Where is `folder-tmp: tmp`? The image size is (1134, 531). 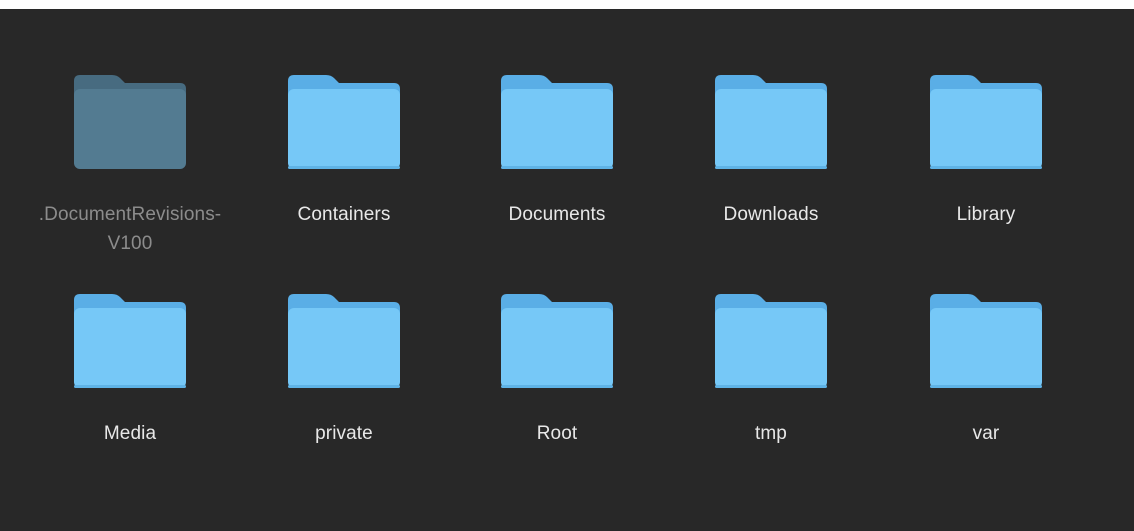
folder-tmp: tmp is located at coordinates (771, 370).